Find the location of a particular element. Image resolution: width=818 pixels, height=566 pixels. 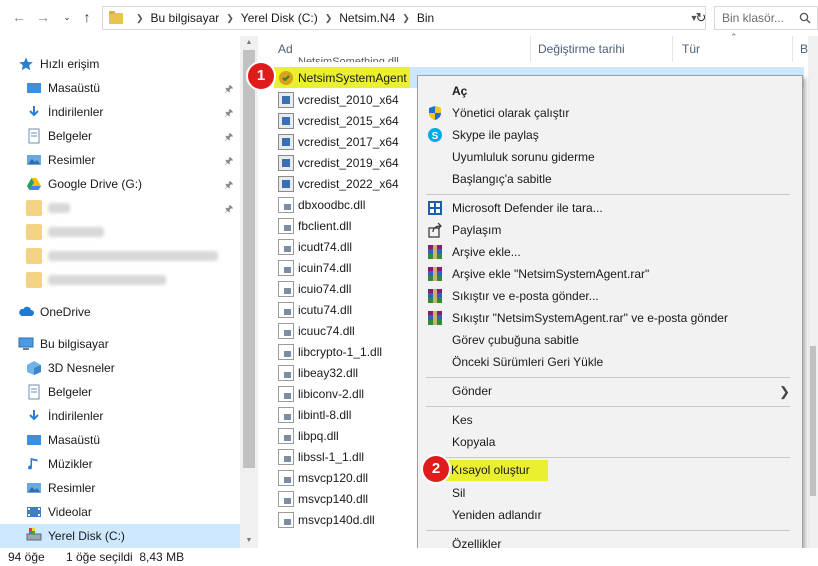

sidebar-label: Bu bilgisayar is located at coordinates (74, 344).